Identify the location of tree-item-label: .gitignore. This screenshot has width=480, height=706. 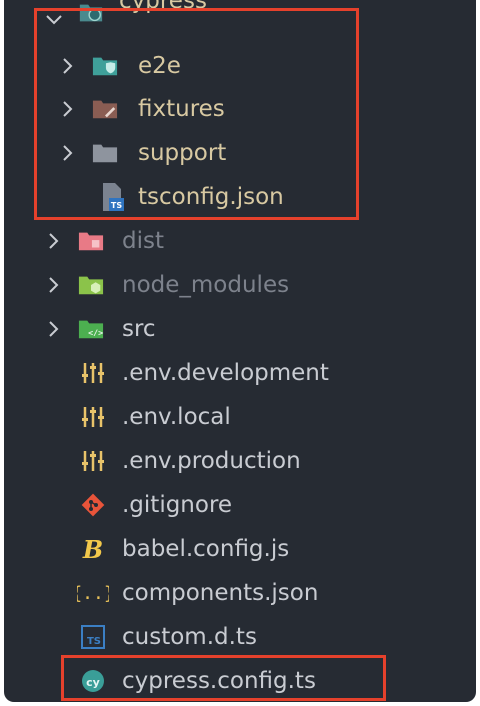
(177, 505).